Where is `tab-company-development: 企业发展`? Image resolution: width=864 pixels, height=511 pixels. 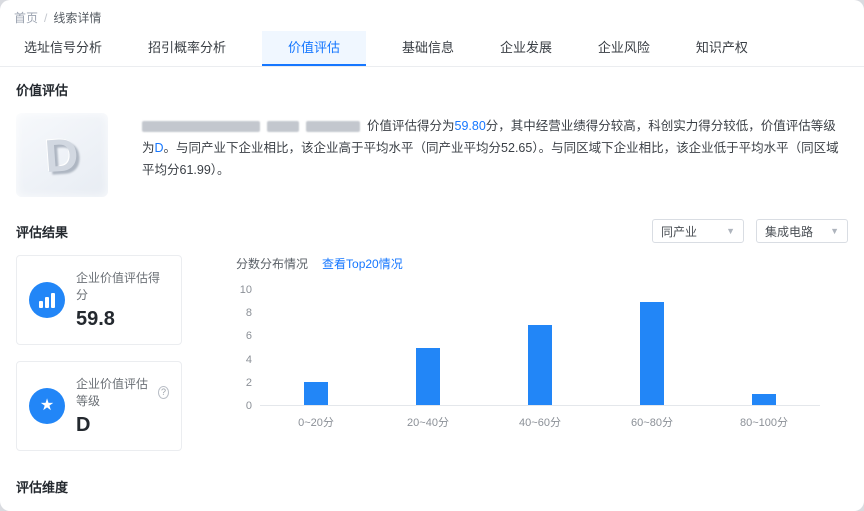 tab-company-development: 企业发展 is located at coordinates (526, 48).